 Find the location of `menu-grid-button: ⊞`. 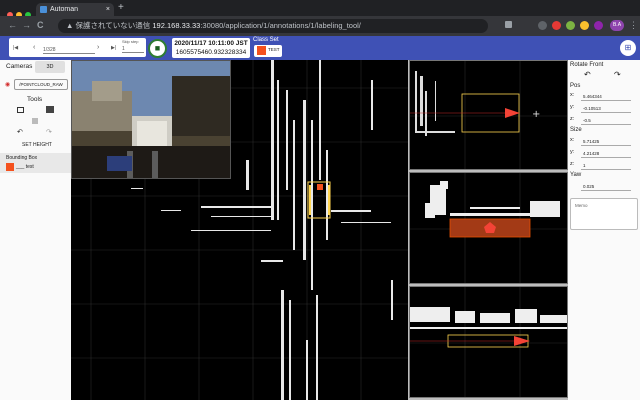

menu-grid-button: ⊞ is located at coordinates (628, 48).